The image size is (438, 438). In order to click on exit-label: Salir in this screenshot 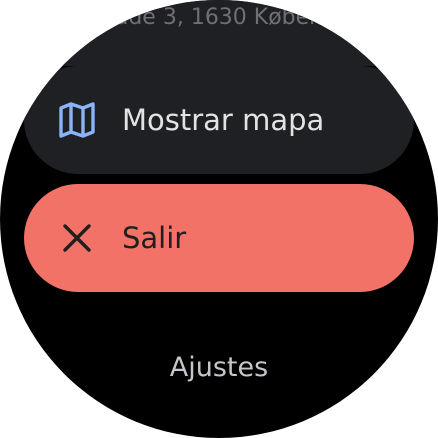, I will do `click(154, 238)`.